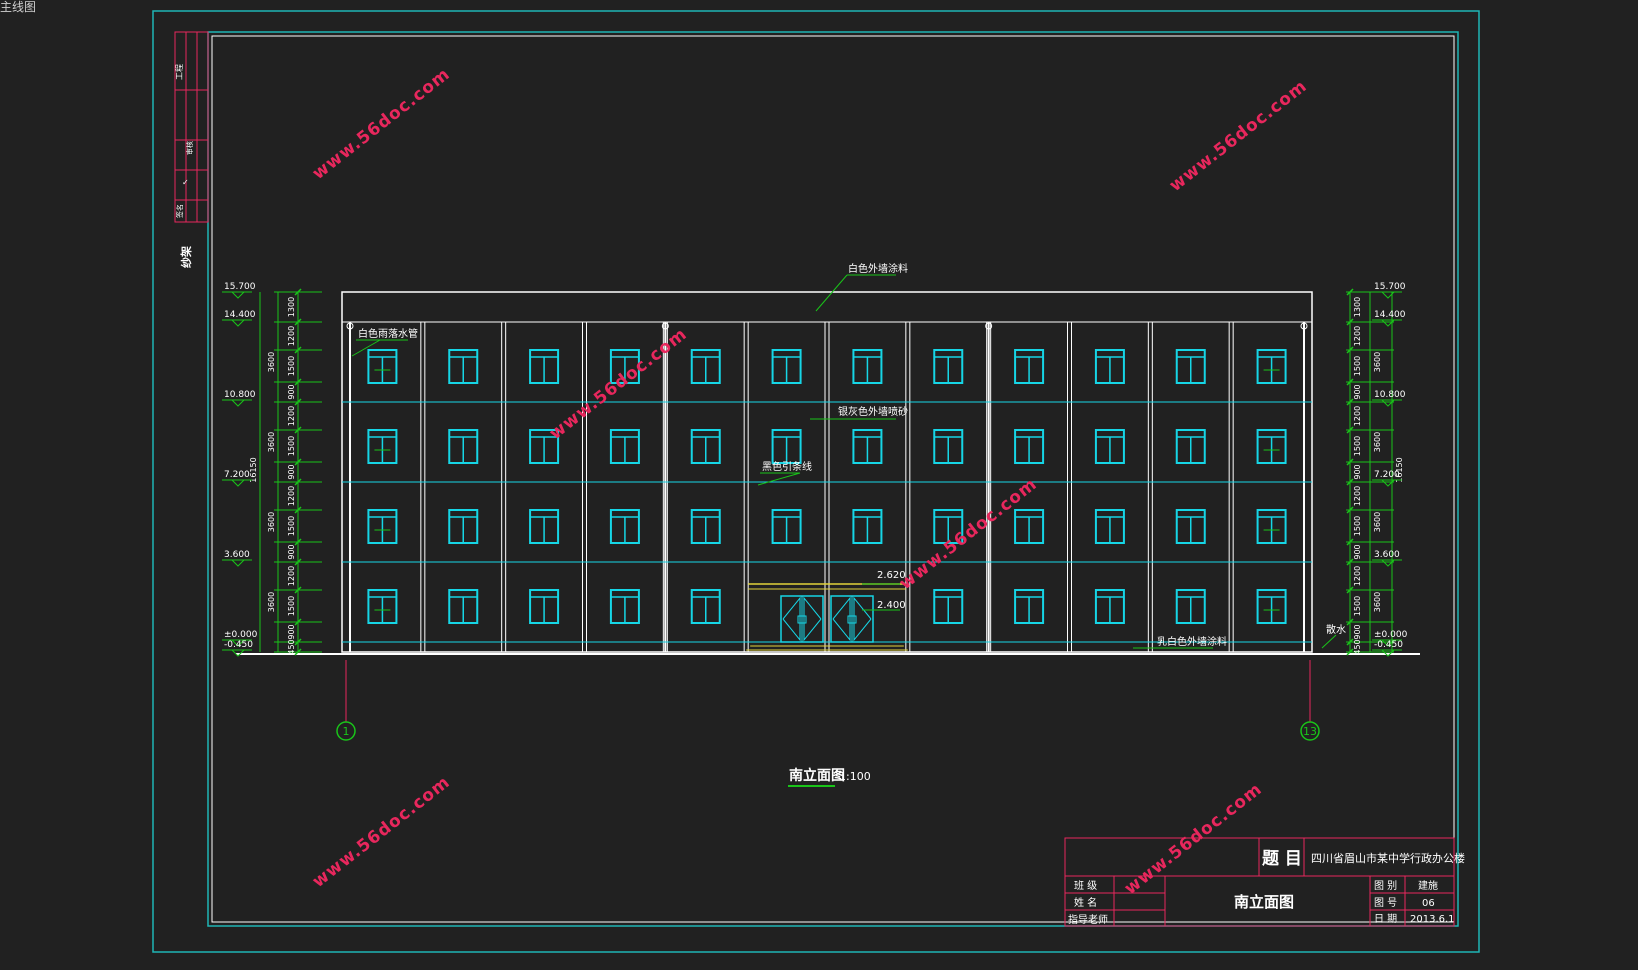 This screenshot has height=970, width=1638. Describe the element at coordinates (1085, 902) in the screenshot. I see `name-label: 姓 名` at that location.